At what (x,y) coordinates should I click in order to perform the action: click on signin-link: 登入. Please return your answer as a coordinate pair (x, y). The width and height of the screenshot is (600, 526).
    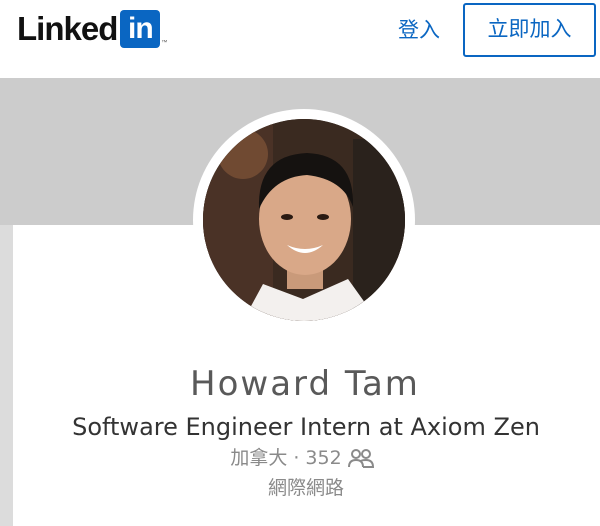
    Looking at the image, I should click on (419, 30).